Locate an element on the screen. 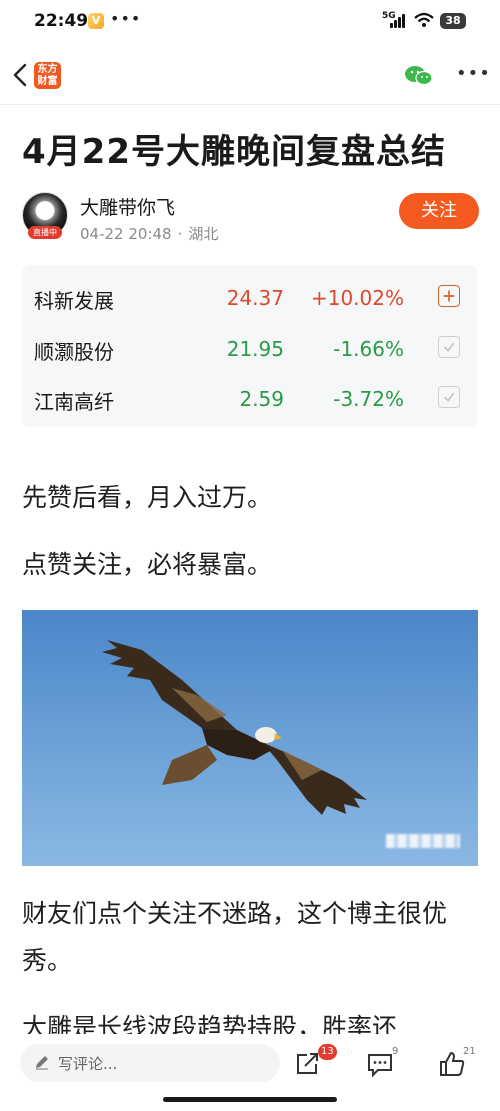  stock-change: -1.66% is located at coordinates (368, 349).